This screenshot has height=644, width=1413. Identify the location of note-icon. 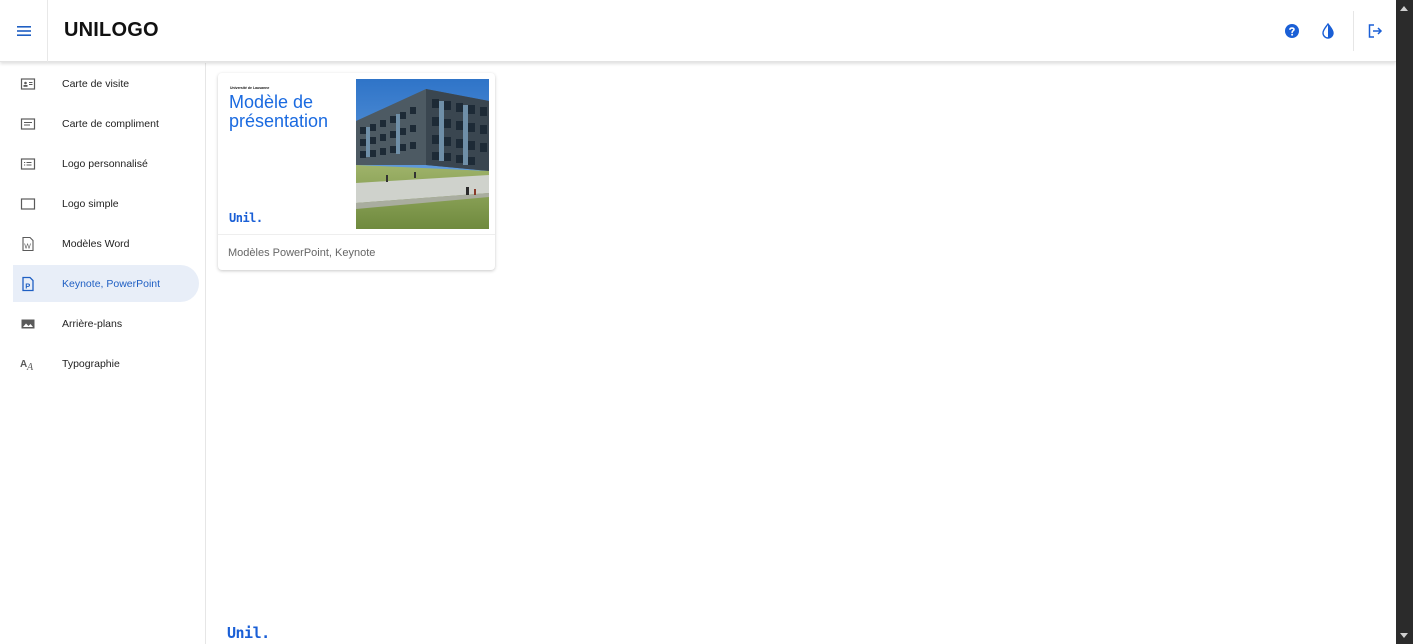
(28, 124).